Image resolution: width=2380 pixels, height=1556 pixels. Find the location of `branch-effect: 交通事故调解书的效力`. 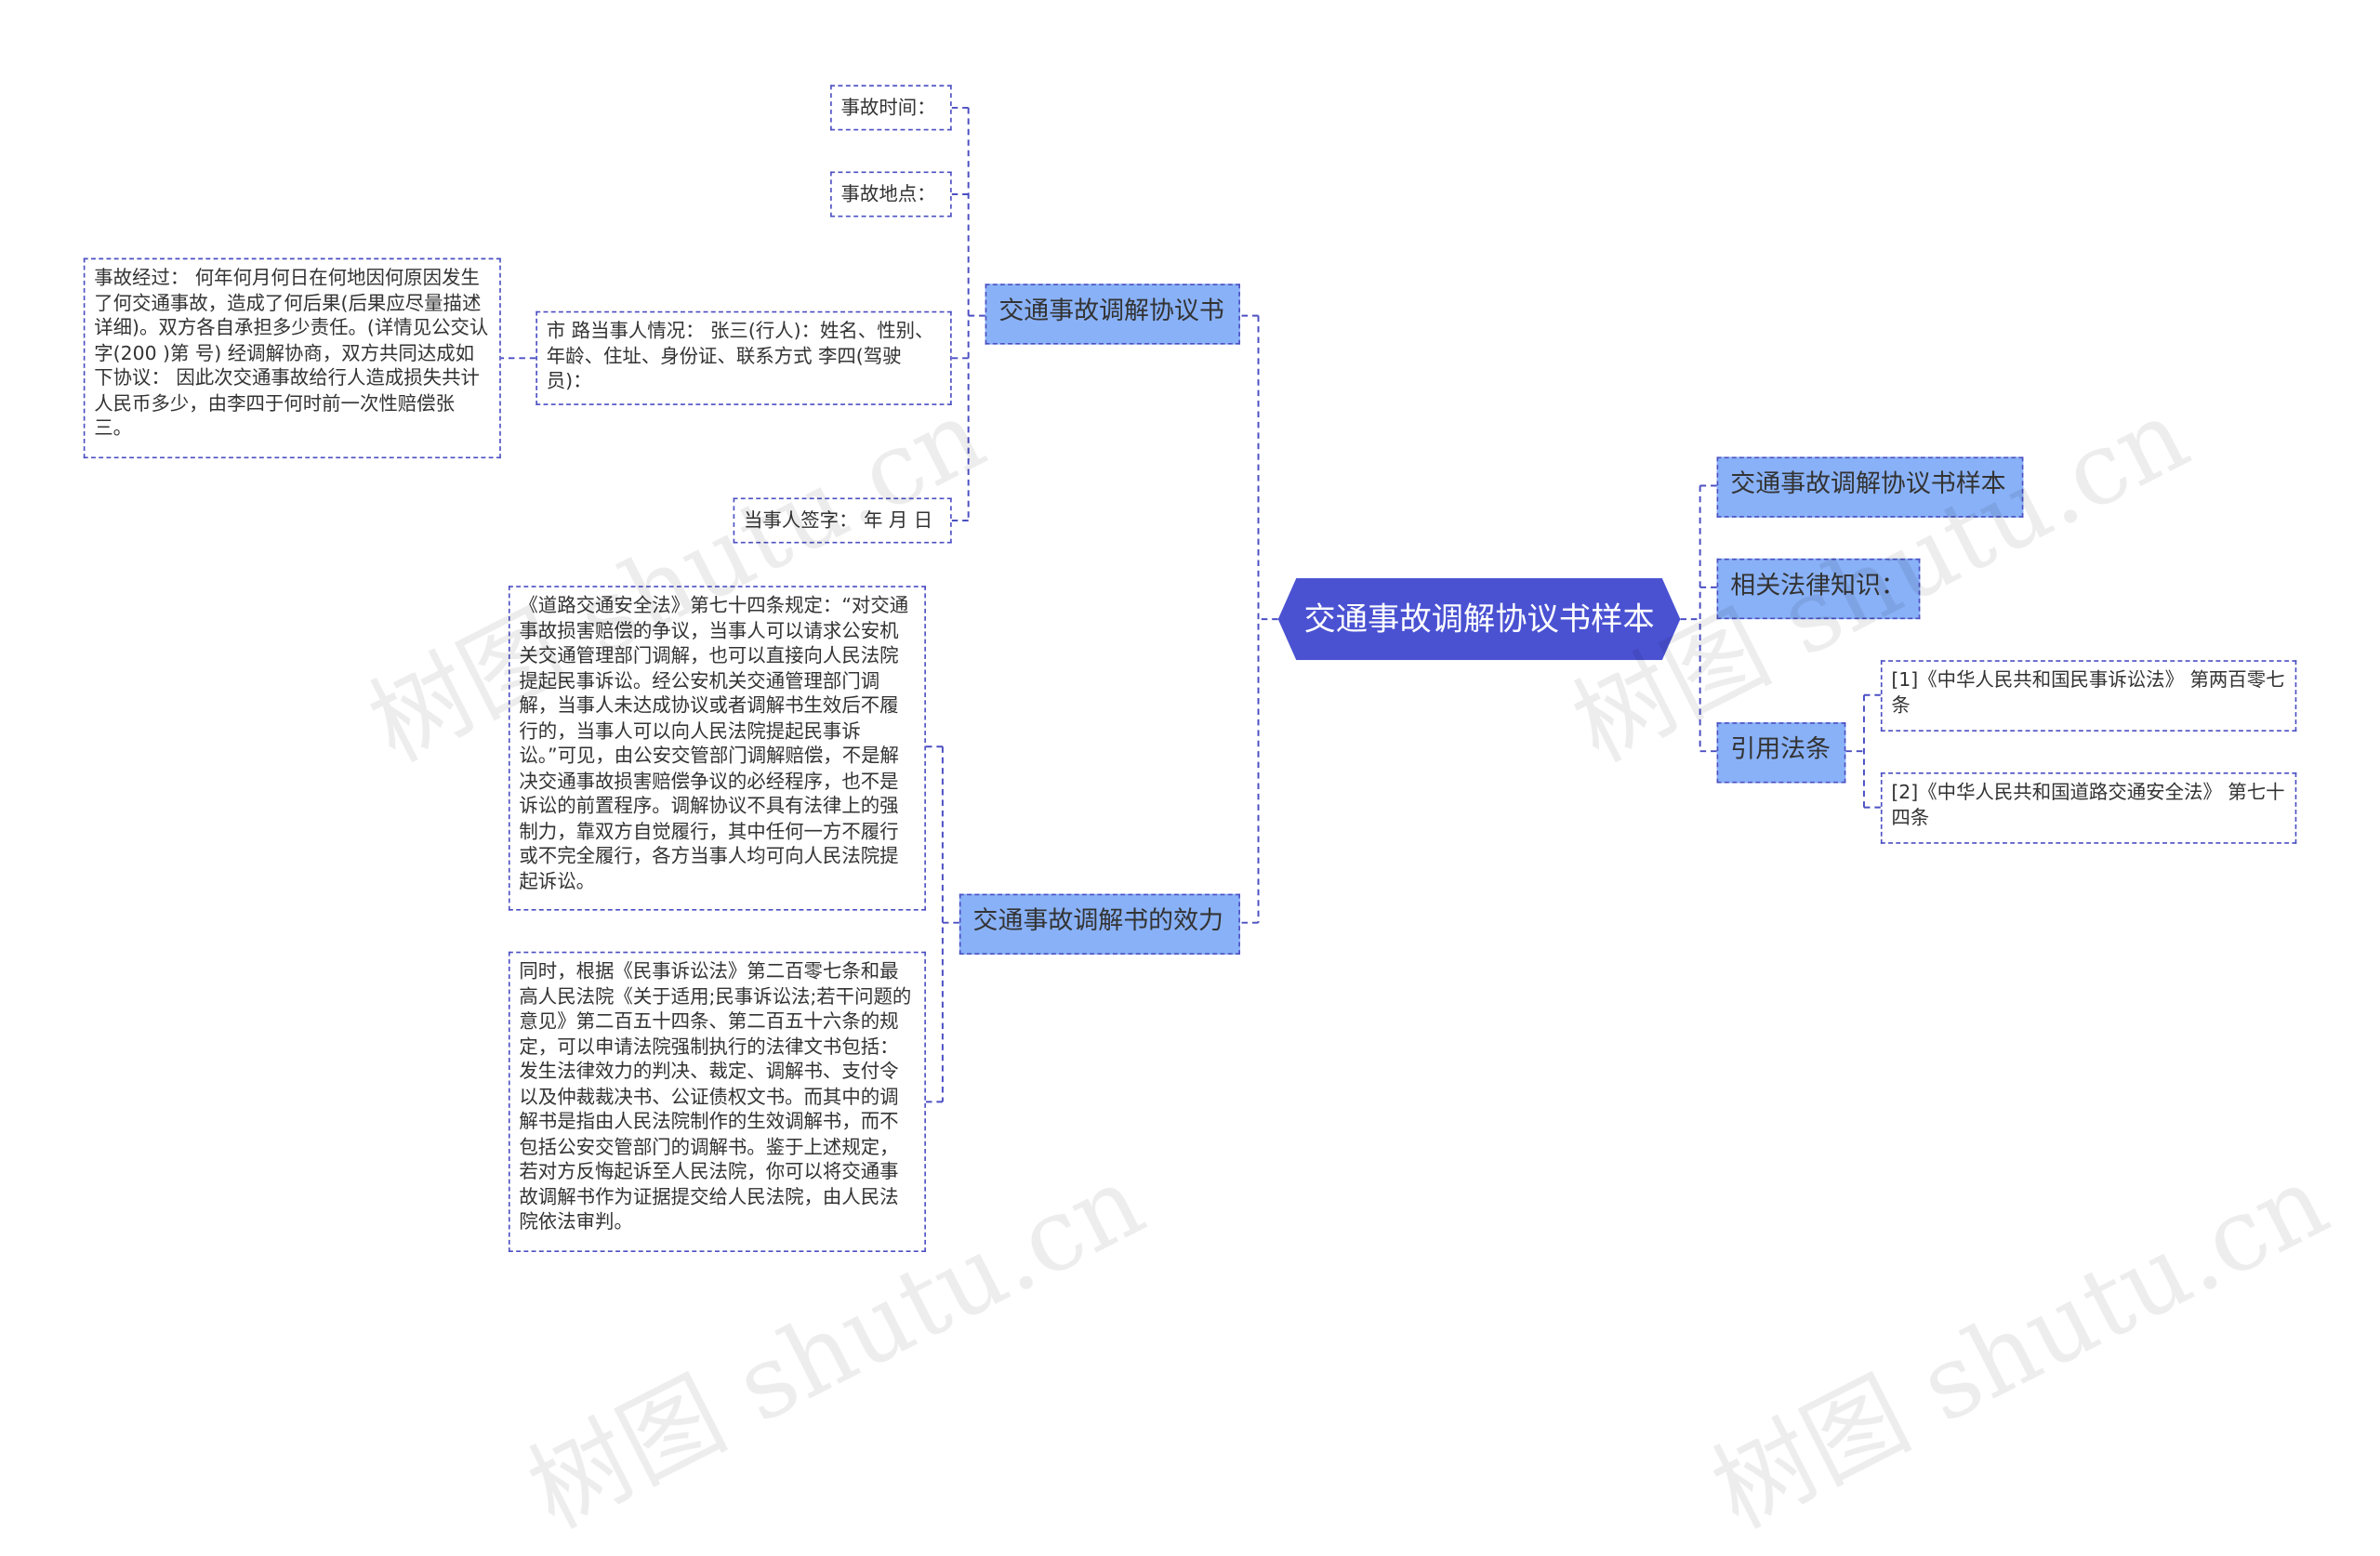

branch-effect: 交通事故调解书的效力 is located at coordinates (1099, 924).